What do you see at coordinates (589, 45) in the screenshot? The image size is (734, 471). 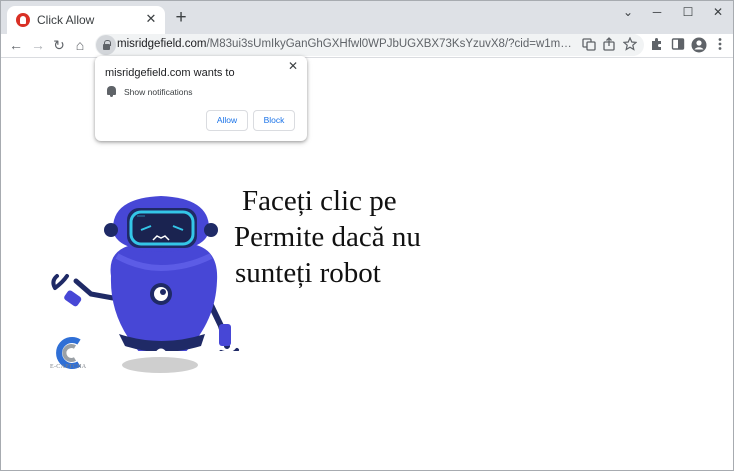 I see `translate-icon` at bounding box center [589, 45].